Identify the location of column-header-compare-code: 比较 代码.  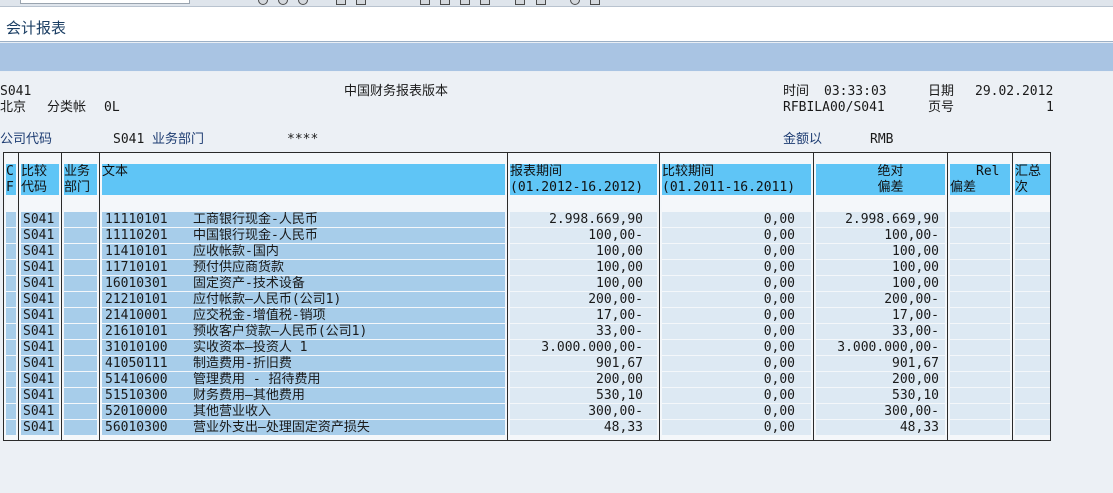
(40, 179).